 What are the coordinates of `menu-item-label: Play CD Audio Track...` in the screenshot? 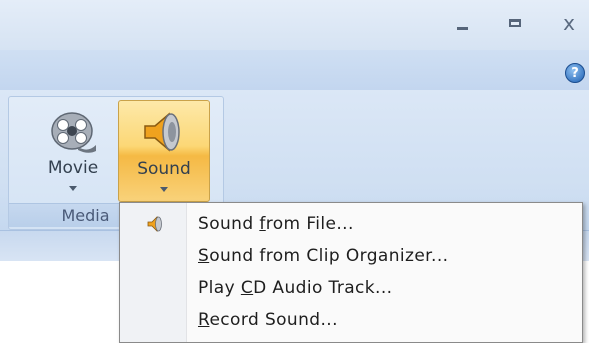 It's located at (295, 288).